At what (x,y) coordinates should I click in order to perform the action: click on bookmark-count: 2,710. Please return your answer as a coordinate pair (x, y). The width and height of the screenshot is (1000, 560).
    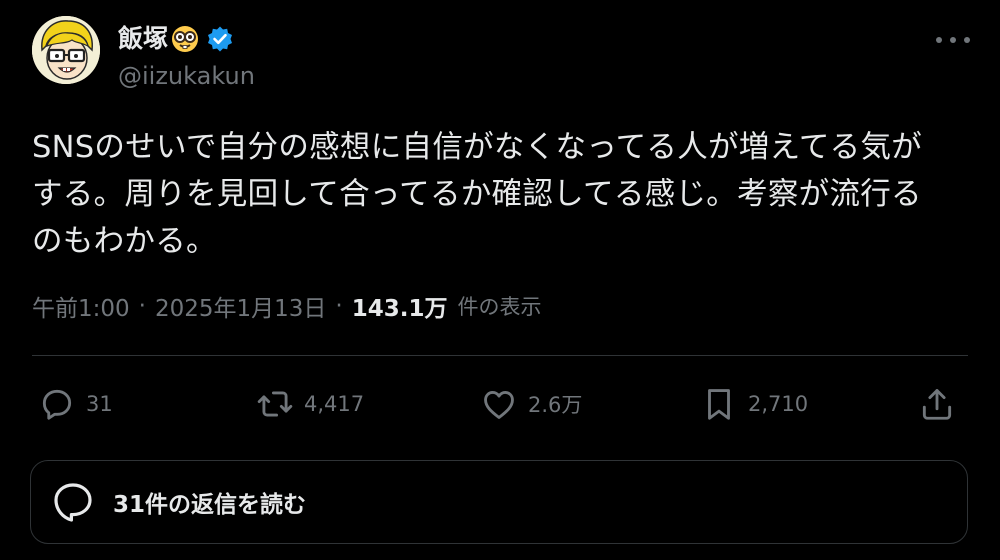
    Looking at the image, I should click on (778, 404).